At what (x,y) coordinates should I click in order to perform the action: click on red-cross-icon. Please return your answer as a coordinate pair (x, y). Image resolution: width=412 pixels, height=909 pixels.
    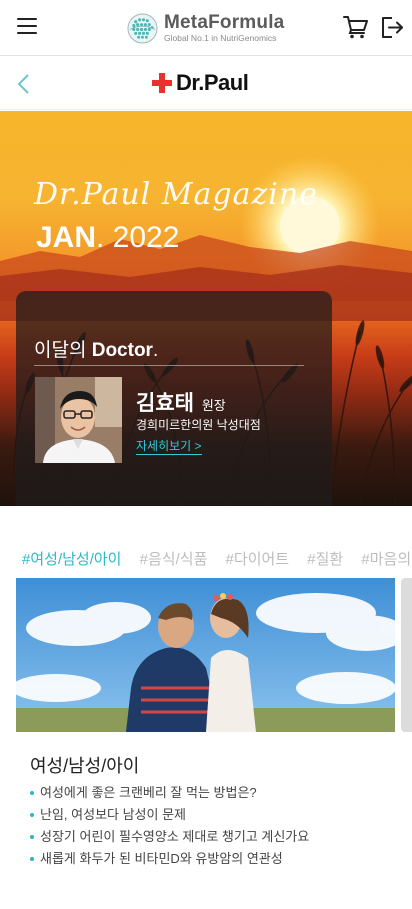
    Looking at the image, I should click on (162, 83).